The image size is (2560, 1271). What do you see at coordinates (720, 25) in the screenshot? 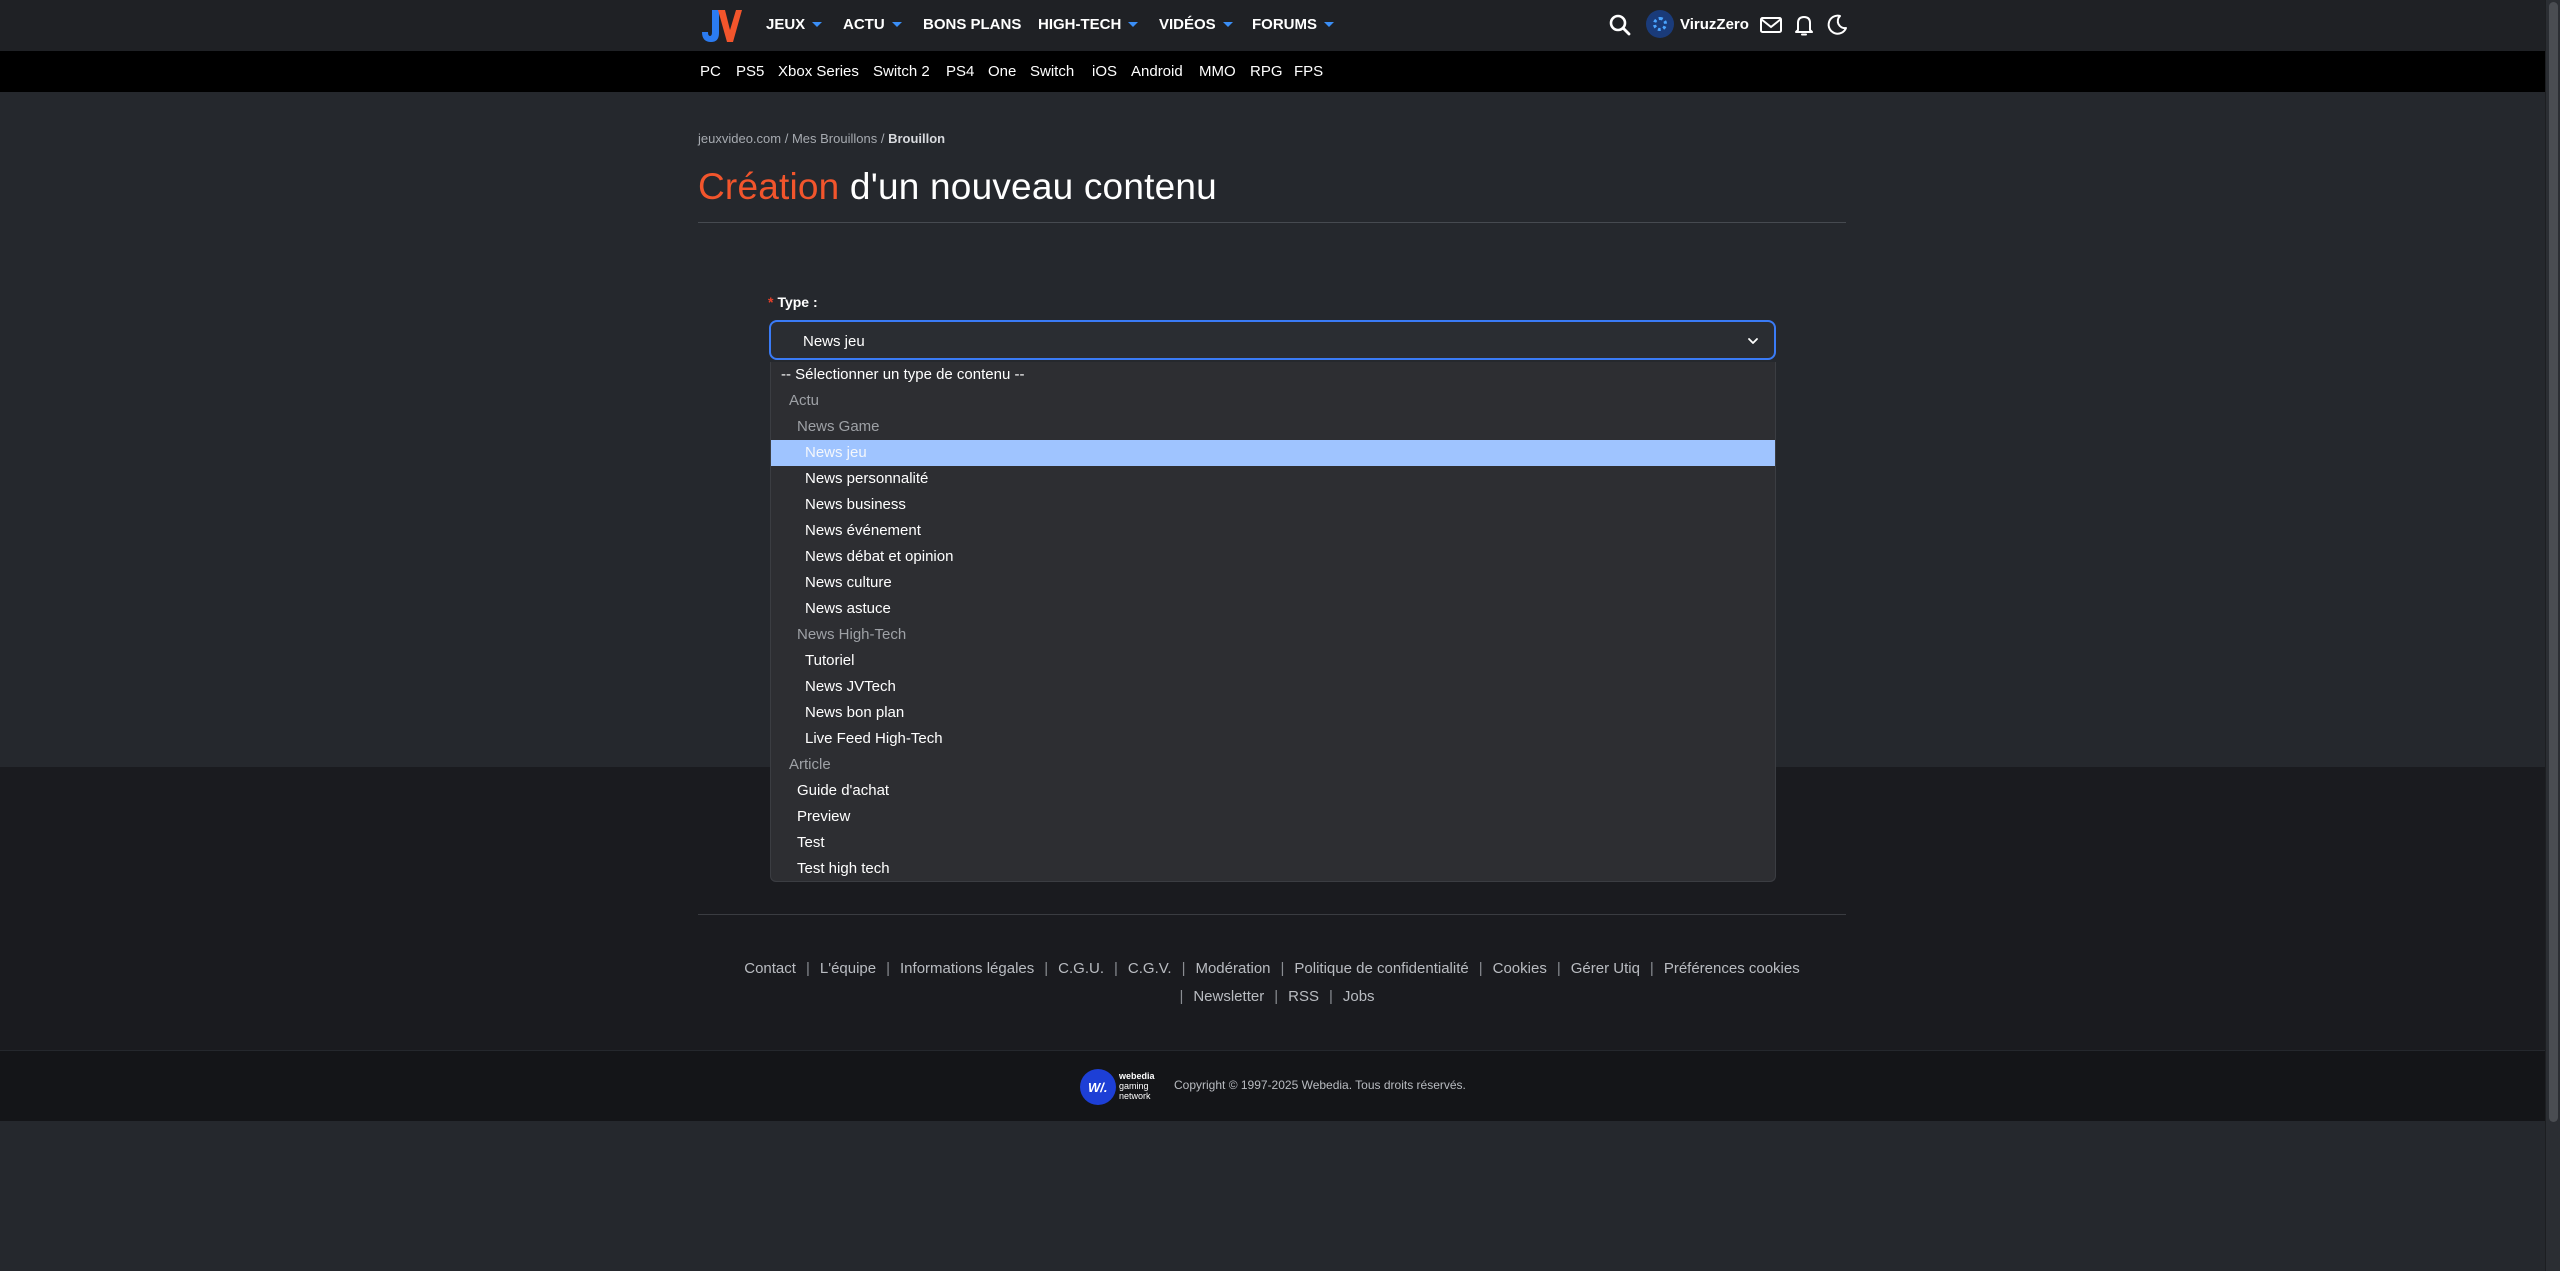
I see `jv-logo` at bounding box center [720, 25].